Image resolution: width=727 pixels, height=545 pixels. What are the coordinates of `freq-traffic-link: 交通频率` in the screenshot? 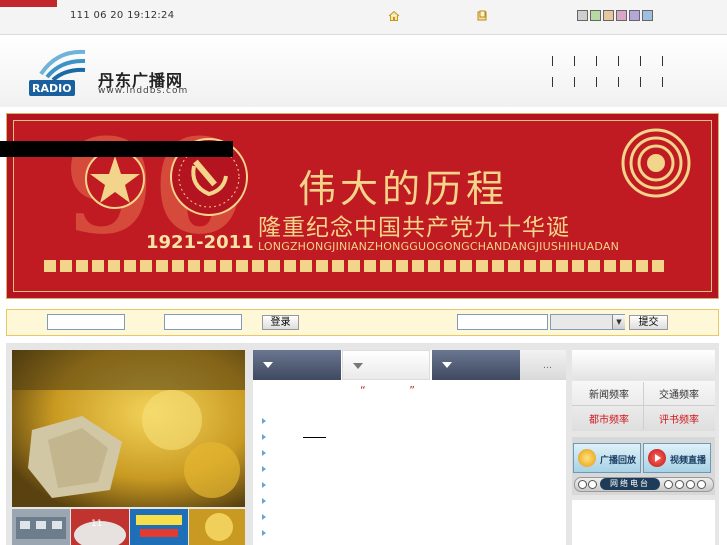 It's located at (679, 393).